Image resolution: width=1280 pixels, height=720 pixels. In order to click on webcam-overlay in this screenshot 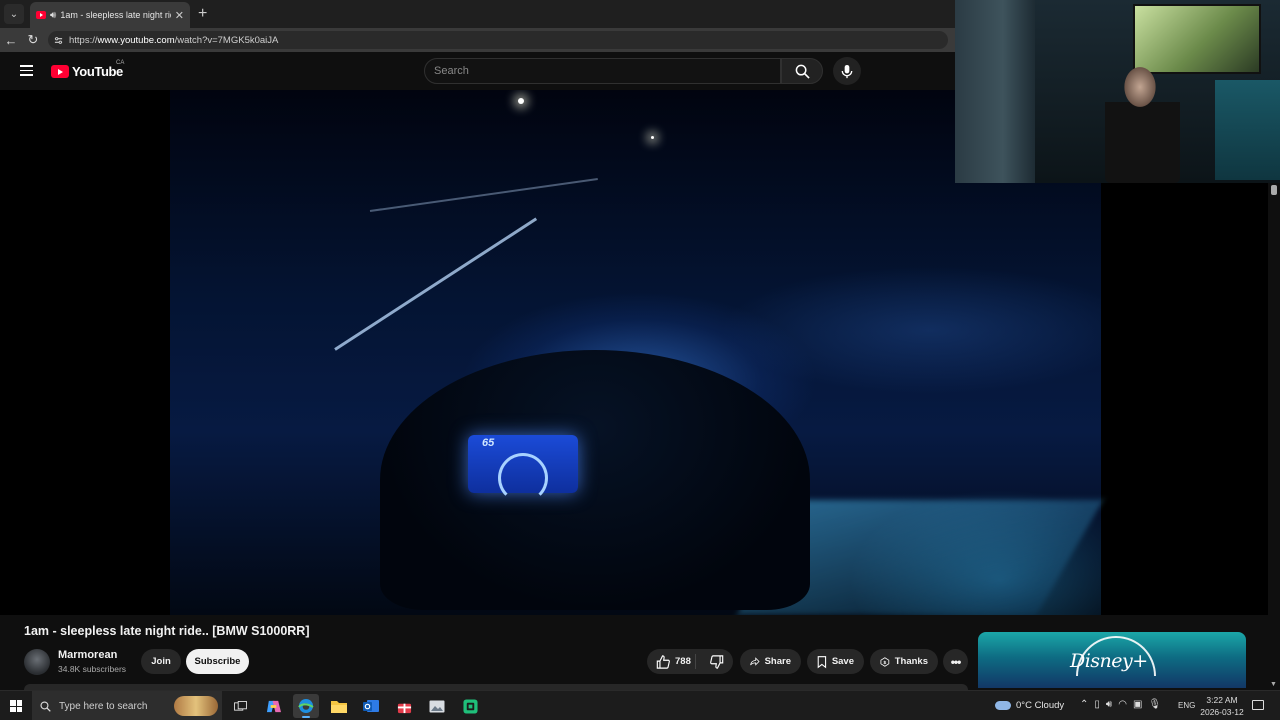, I will do `click(1117, 91)`.